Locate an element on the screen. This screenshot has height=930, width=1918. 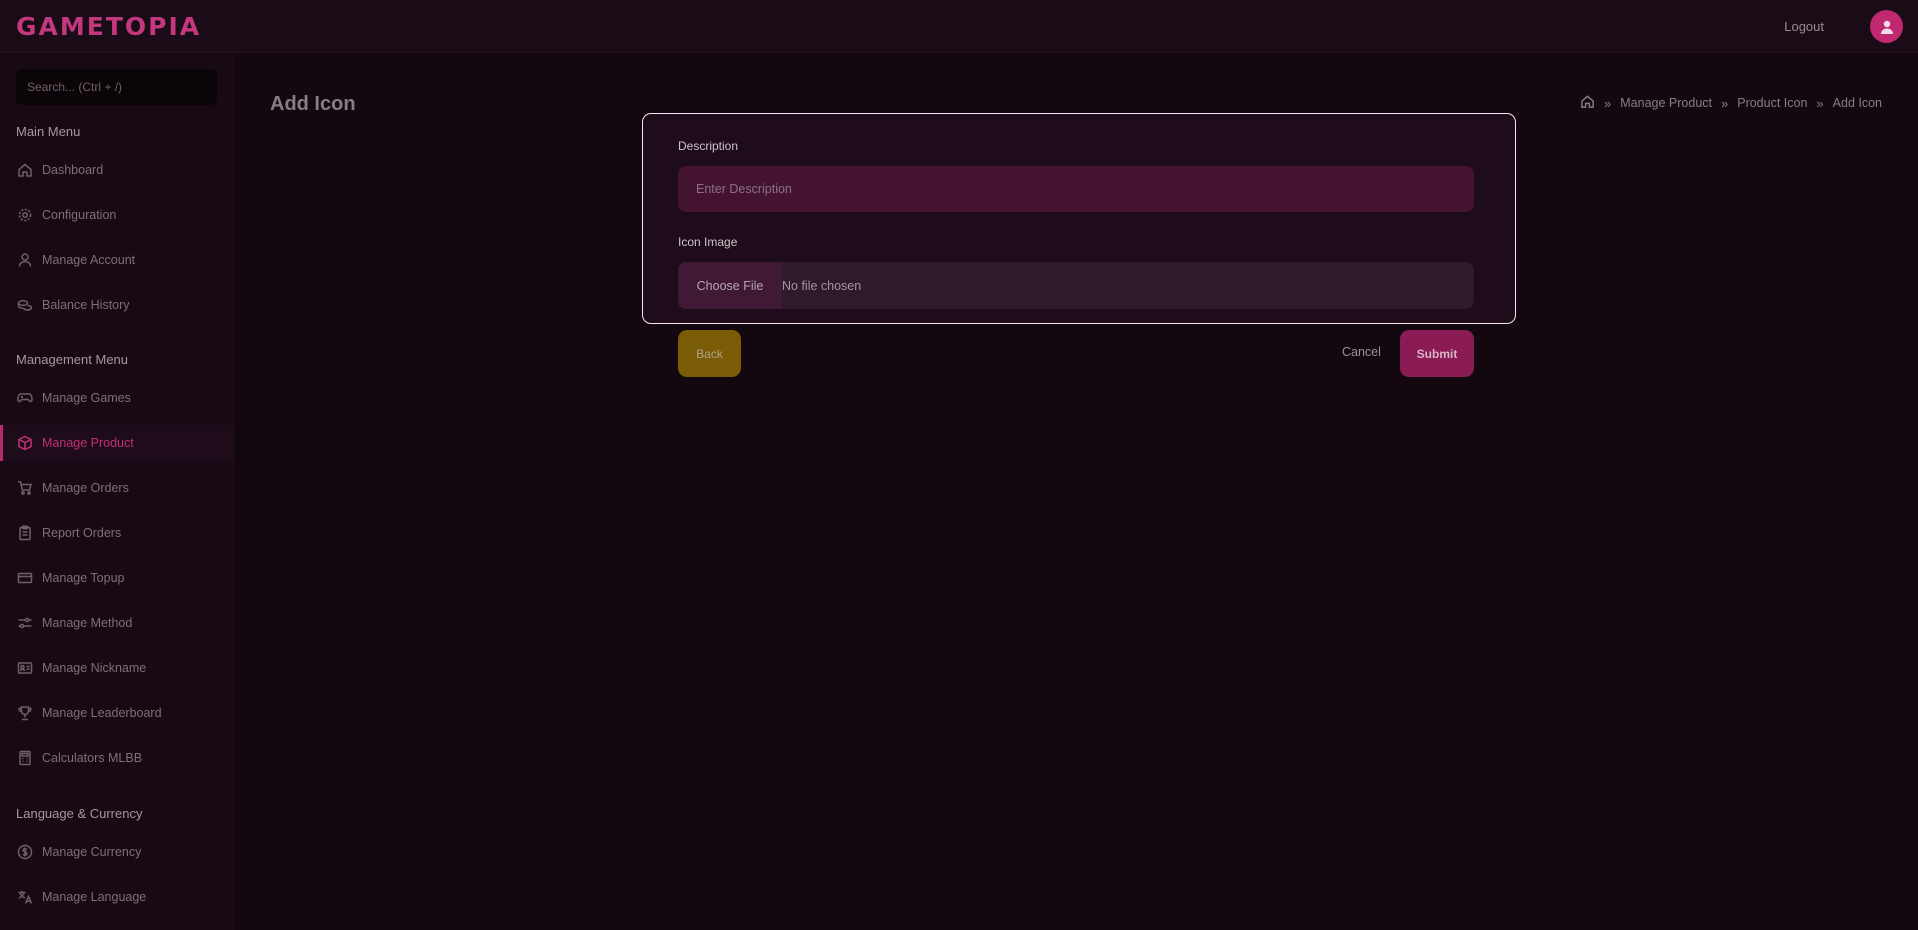
sidebar-item-report-orders: Report Orders is located at coordinates (116, 533).